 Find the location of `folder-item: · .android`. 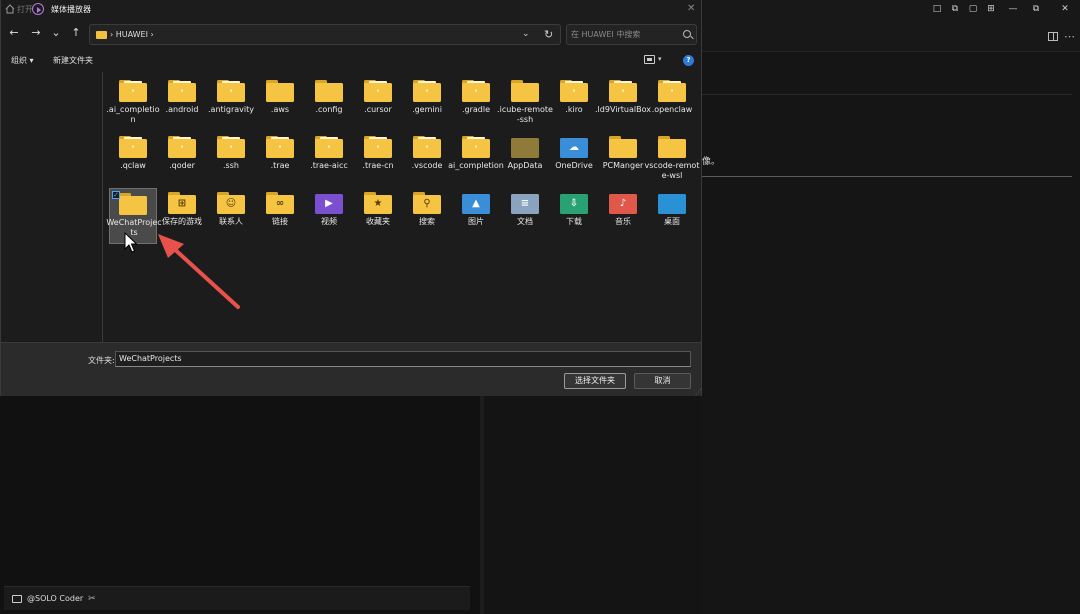

folder-item: · .android is located at coordinates (182, 104).